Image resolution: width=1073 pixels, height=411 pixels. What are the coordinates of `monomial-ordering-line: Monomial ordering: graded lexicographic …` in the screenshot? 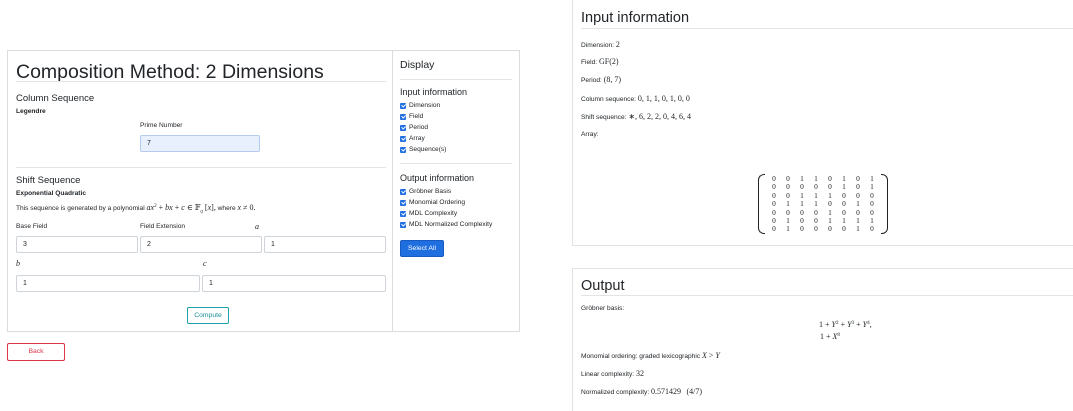 It's located at (650, 355).